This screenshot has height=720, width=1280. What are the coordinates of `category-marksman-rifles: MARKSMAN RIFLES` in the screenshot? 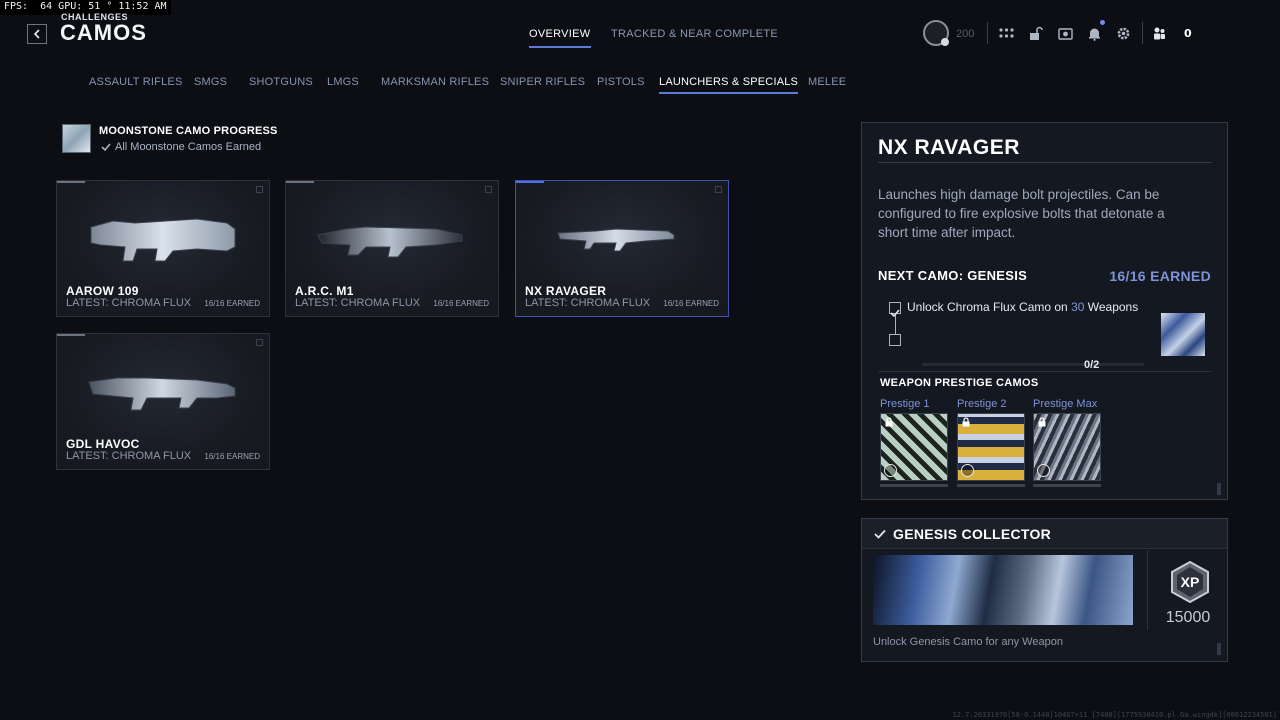 It's located at (435, 84).